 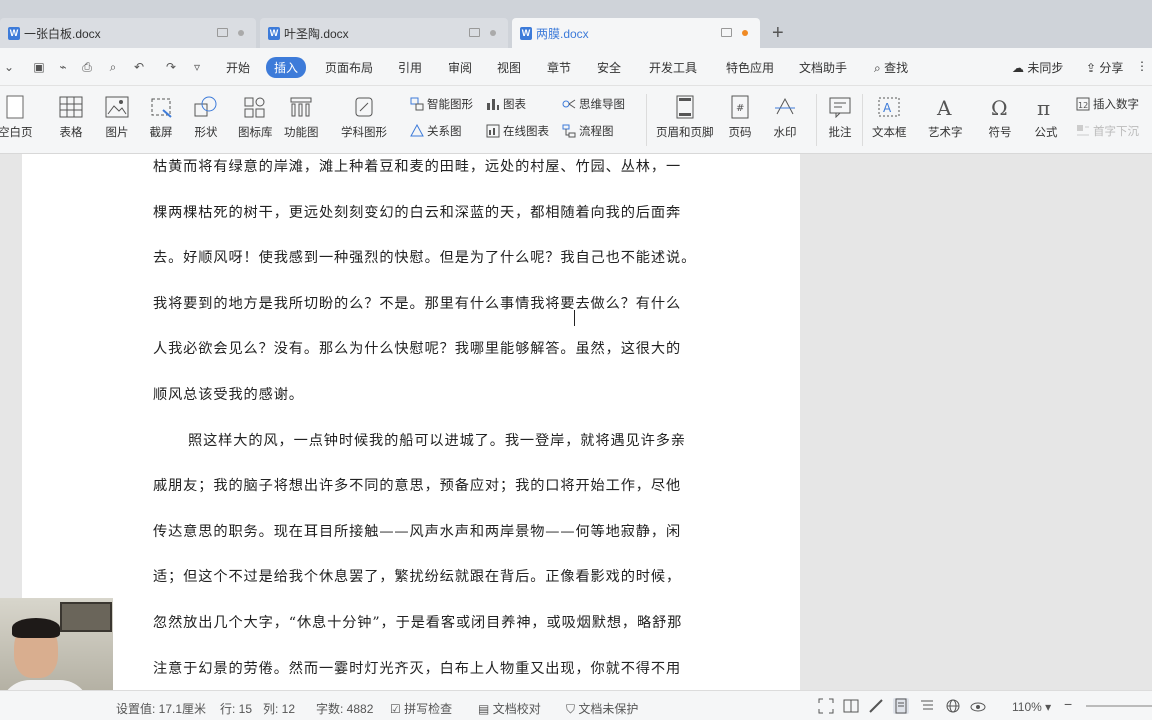 I want to click on doc-protect-button: ⛉ 文档未保护, so click(x=602, y=708).